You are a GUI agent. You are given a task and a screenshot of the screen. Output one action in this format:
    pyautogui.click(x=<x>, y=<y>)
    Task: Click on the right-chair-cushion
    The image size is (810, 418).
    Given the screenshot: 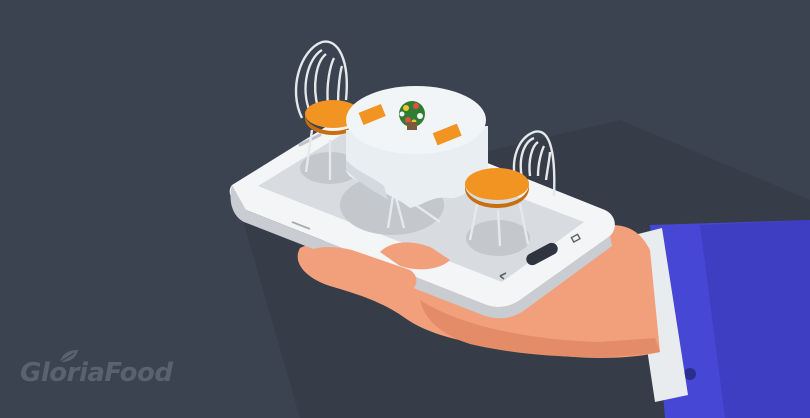 What is the action you would take?
    pyautogui.click(x=497, y=184)
    